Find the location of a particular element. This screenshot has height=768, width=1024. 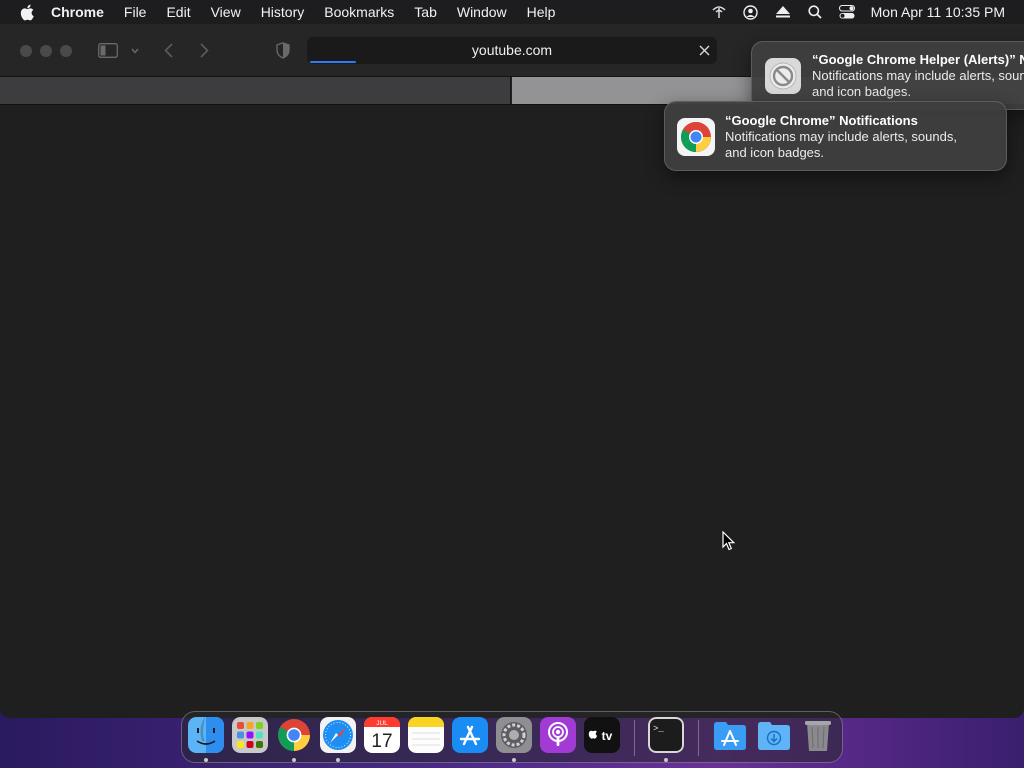

eject-icon is located at coordinates (783, 12).